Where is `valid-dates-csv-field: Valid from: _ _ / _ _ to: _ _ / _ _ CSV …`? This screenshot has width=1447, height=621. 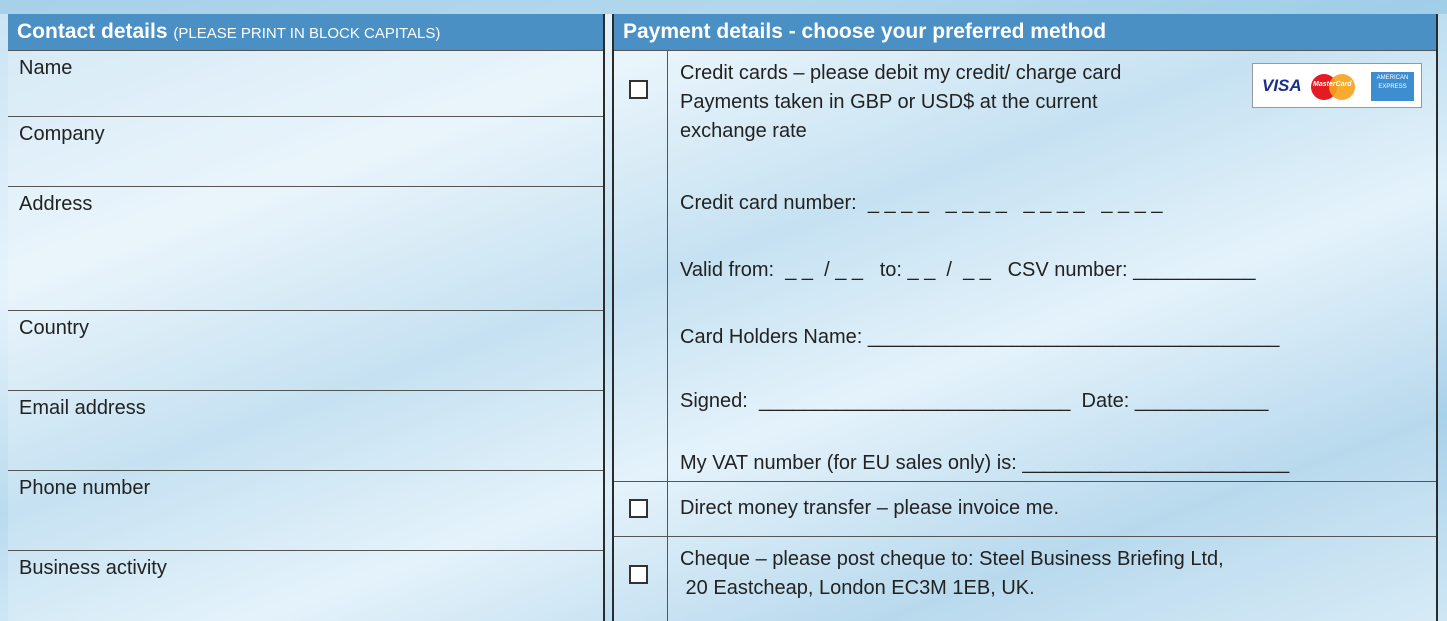
valid-dates-csv-field: Valid from: _ _ / _ _ to: _ _ / _ _ CSV … is located at coordinates (968, 270).